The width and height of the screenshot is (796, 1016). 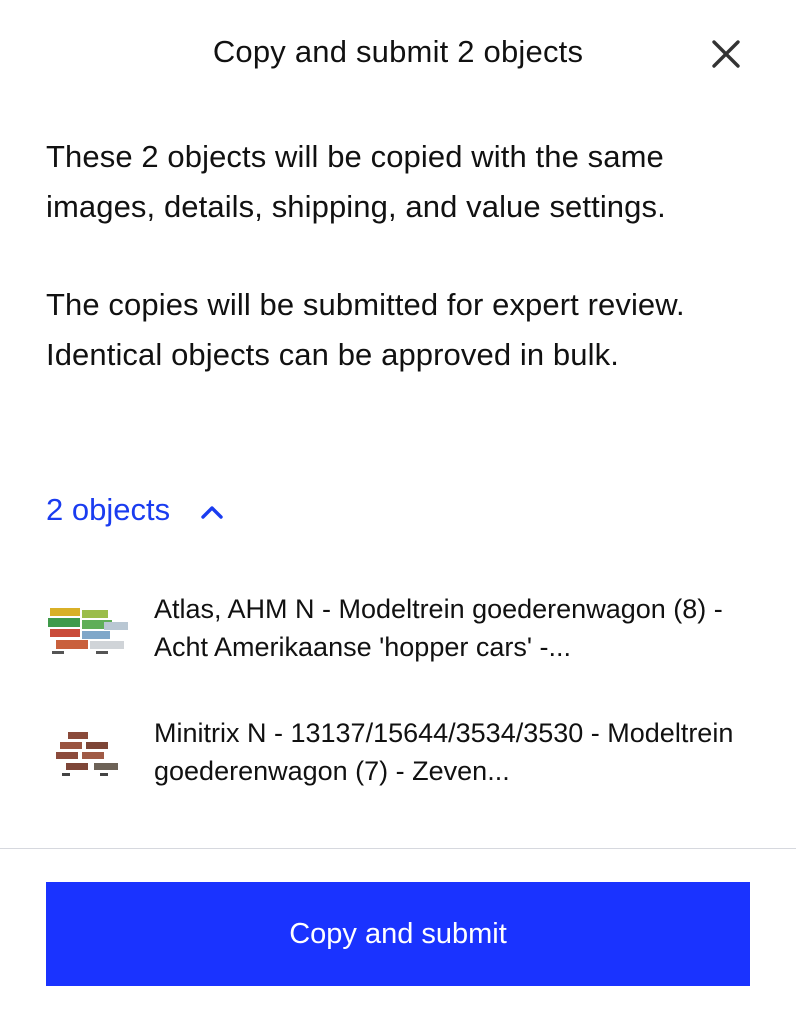 I want to click on dialog-header: Copy and submit 2 objects, so click(x=398, y=52).